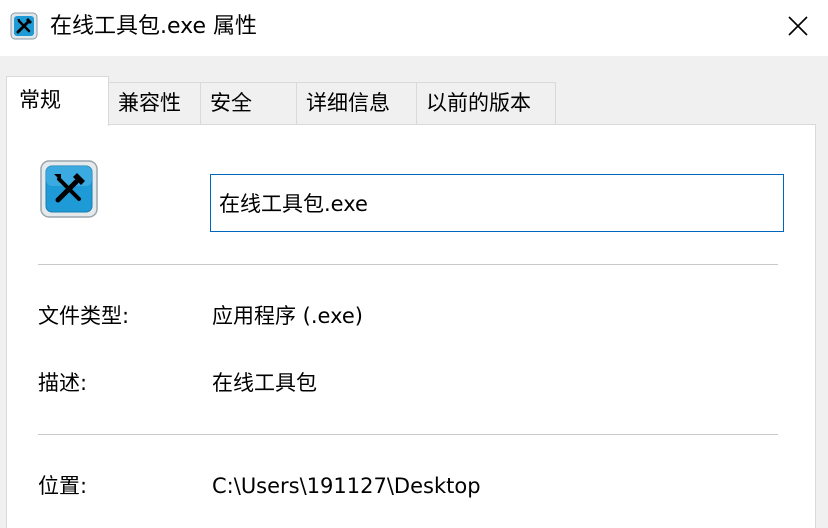 This screenshot has width=828, height=528. I want to click on tab-compatibility: 兼容性, so click(154, 103).